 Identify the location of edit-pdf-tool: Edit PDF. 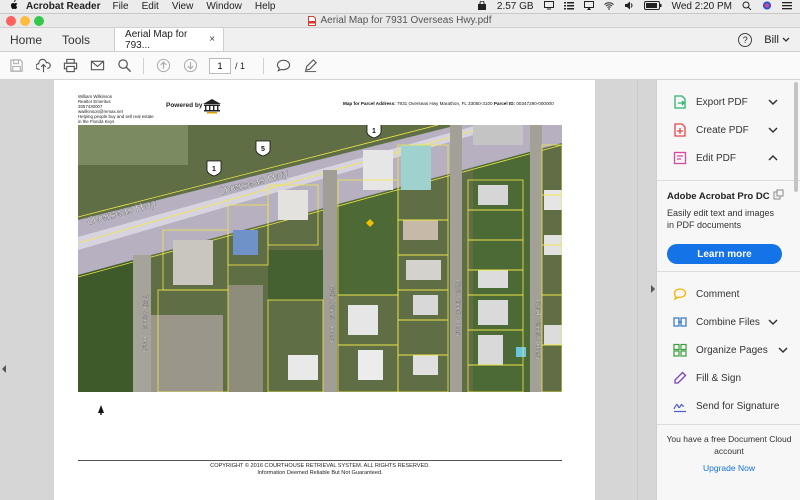
(728, 158).